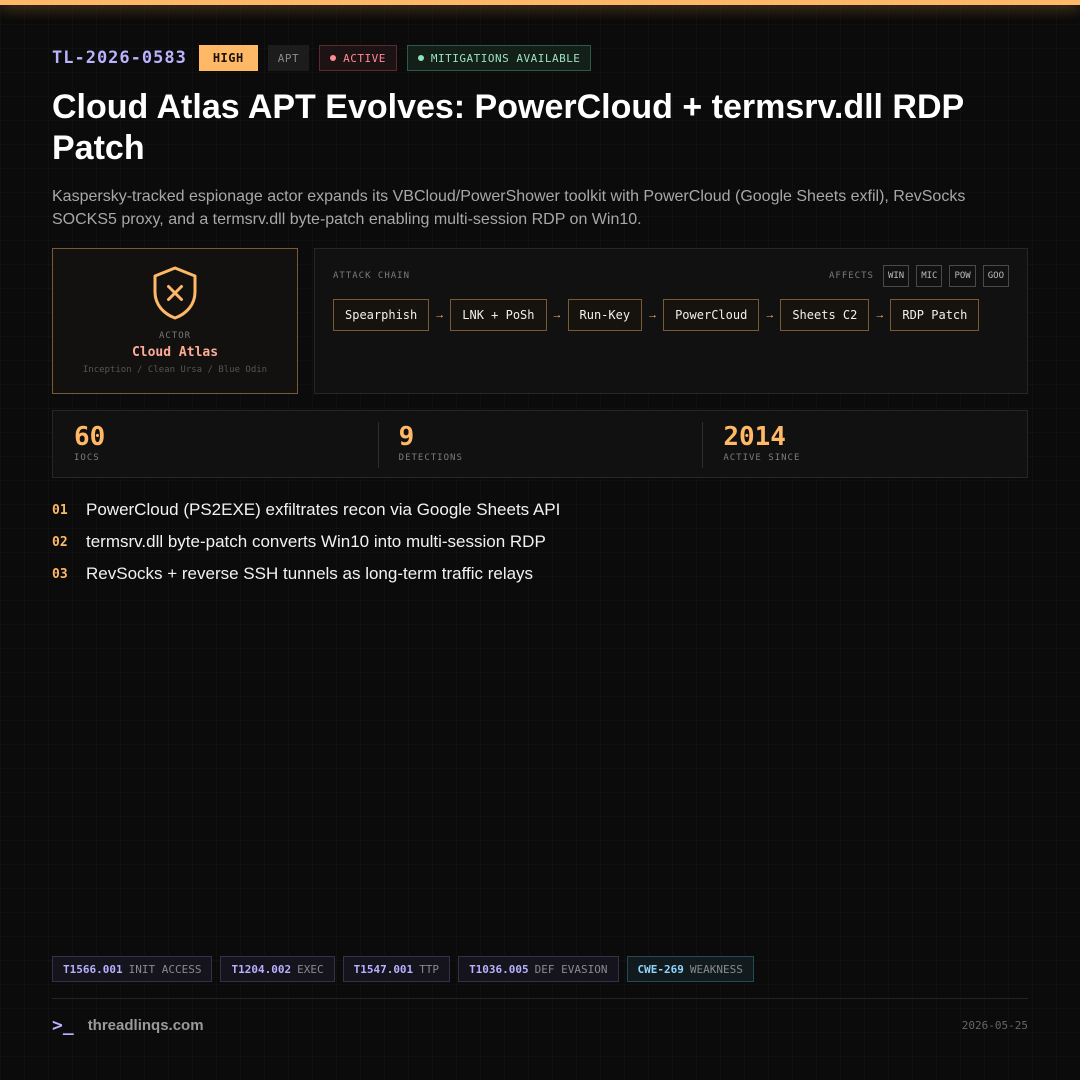 The height and width of the screenshot is (1080, 1080). I want to click on mitre-tag: T1204.002 EXEC, so click(277, 969).